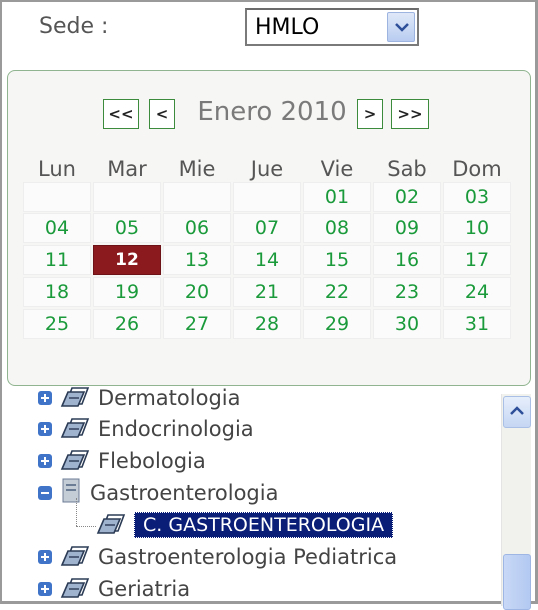  What do you see at coordinates (477, 260) in the screenshot?
I see `calendar-day: 17` at bounding box center [477, 260].